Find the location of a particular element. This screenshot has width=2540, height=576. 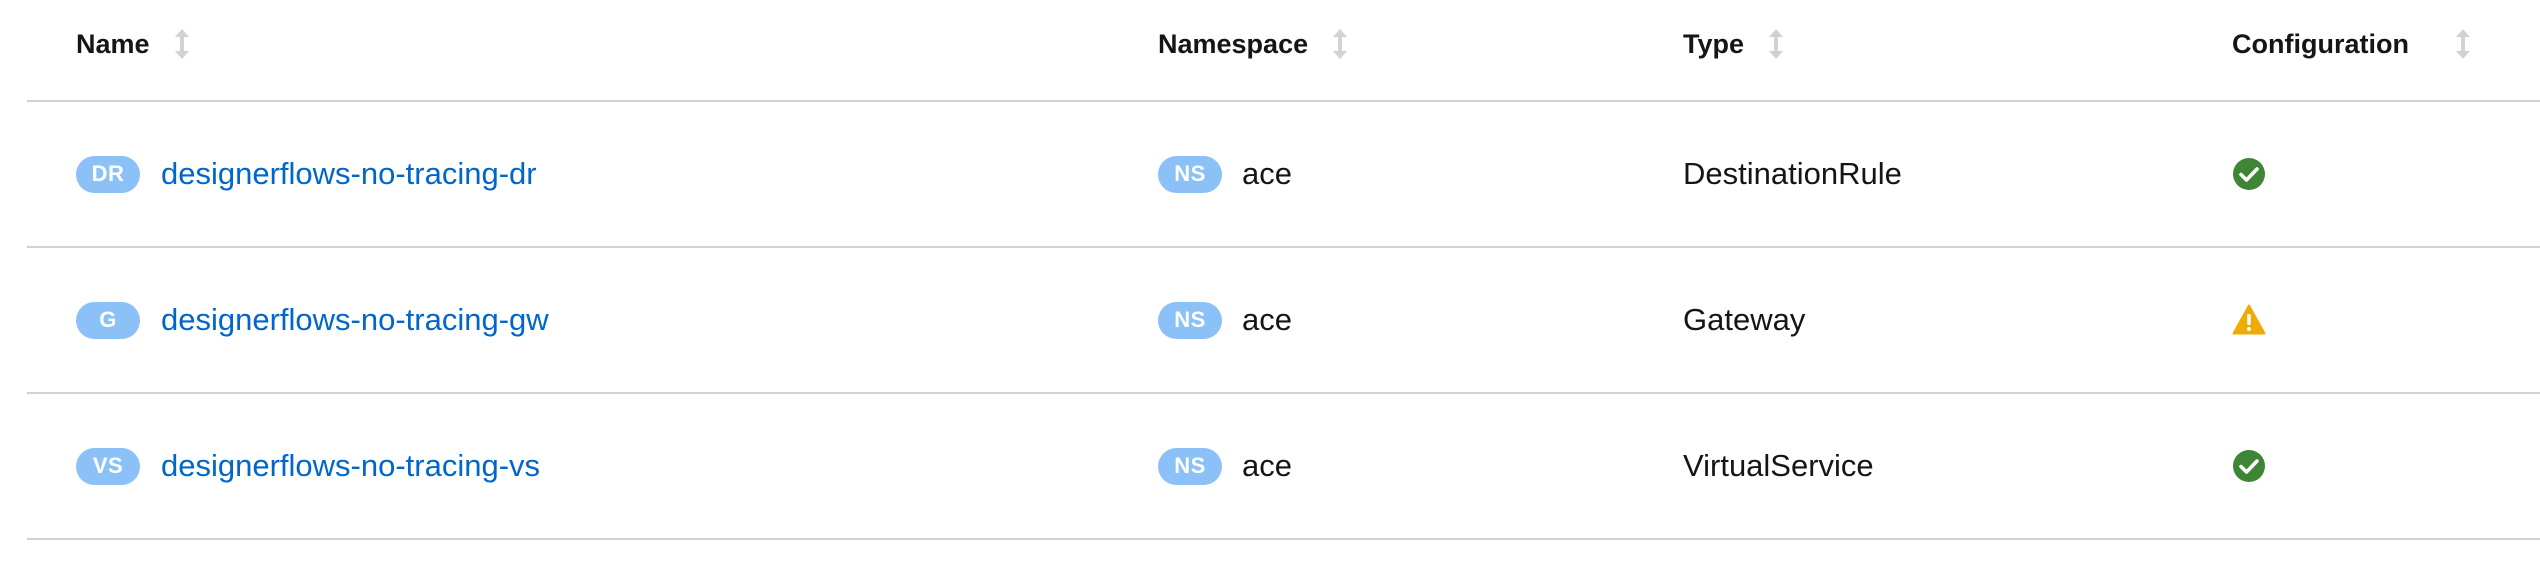

column-header-label: Name is located at coordinates (113, 43).